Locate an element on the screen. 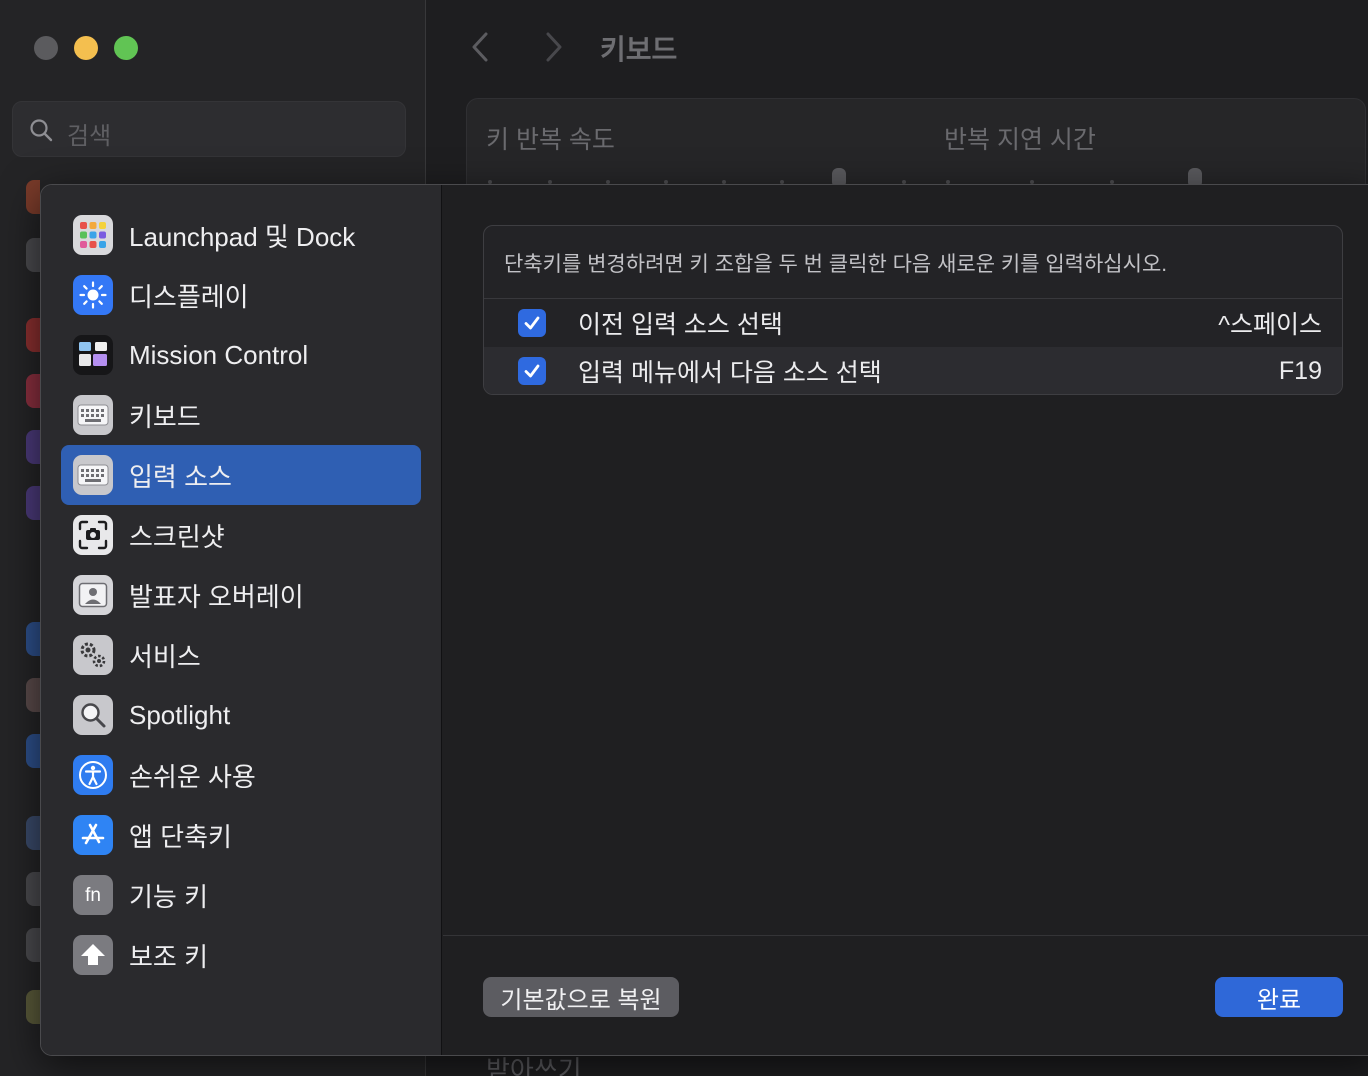  category-screenshots: 스크린샷 is located at coordinates (241, 535).